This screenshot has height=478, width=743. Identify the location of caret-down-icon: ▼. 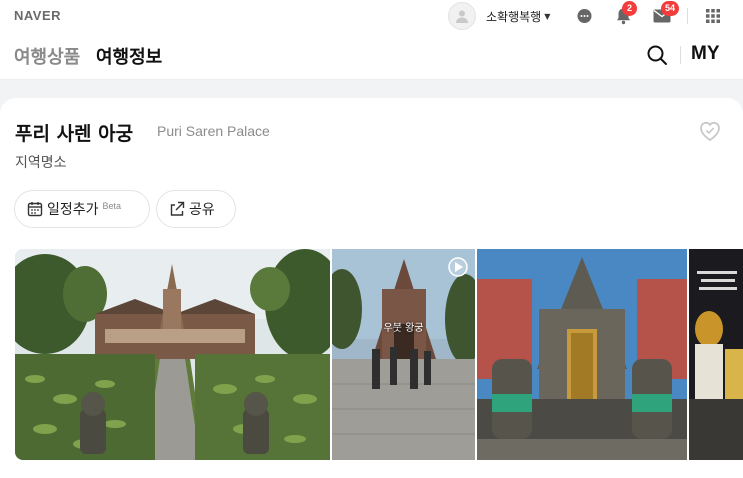
(547, 16).